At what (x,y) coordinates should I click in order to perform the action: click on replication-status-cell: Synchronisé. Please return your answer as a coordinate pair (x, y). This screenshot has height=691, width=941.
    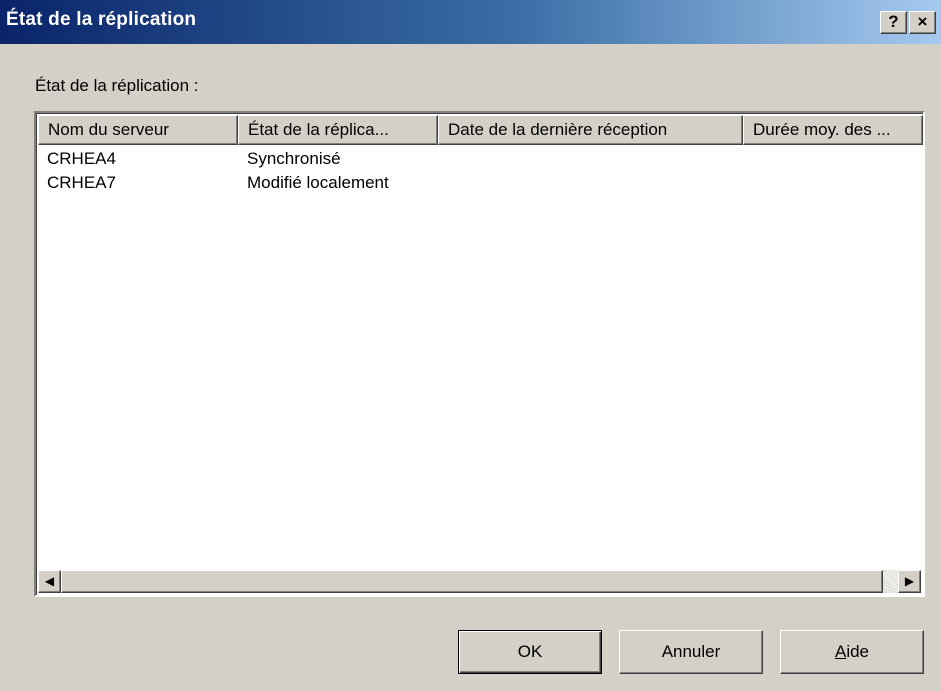
    Looking at the image, I should click on (294, 158).